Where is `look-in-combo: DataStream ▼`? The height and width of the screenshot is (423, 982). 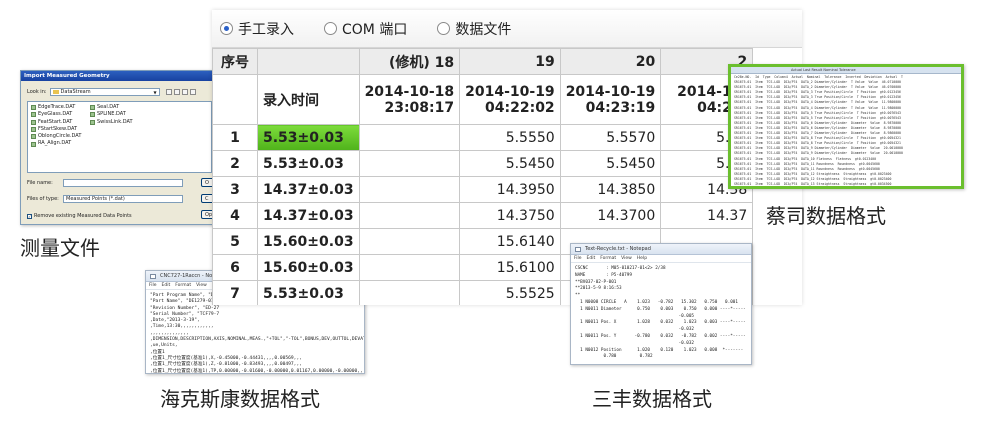
look-in-combo: DataStream ▼ is located at coordinates (104, 92).